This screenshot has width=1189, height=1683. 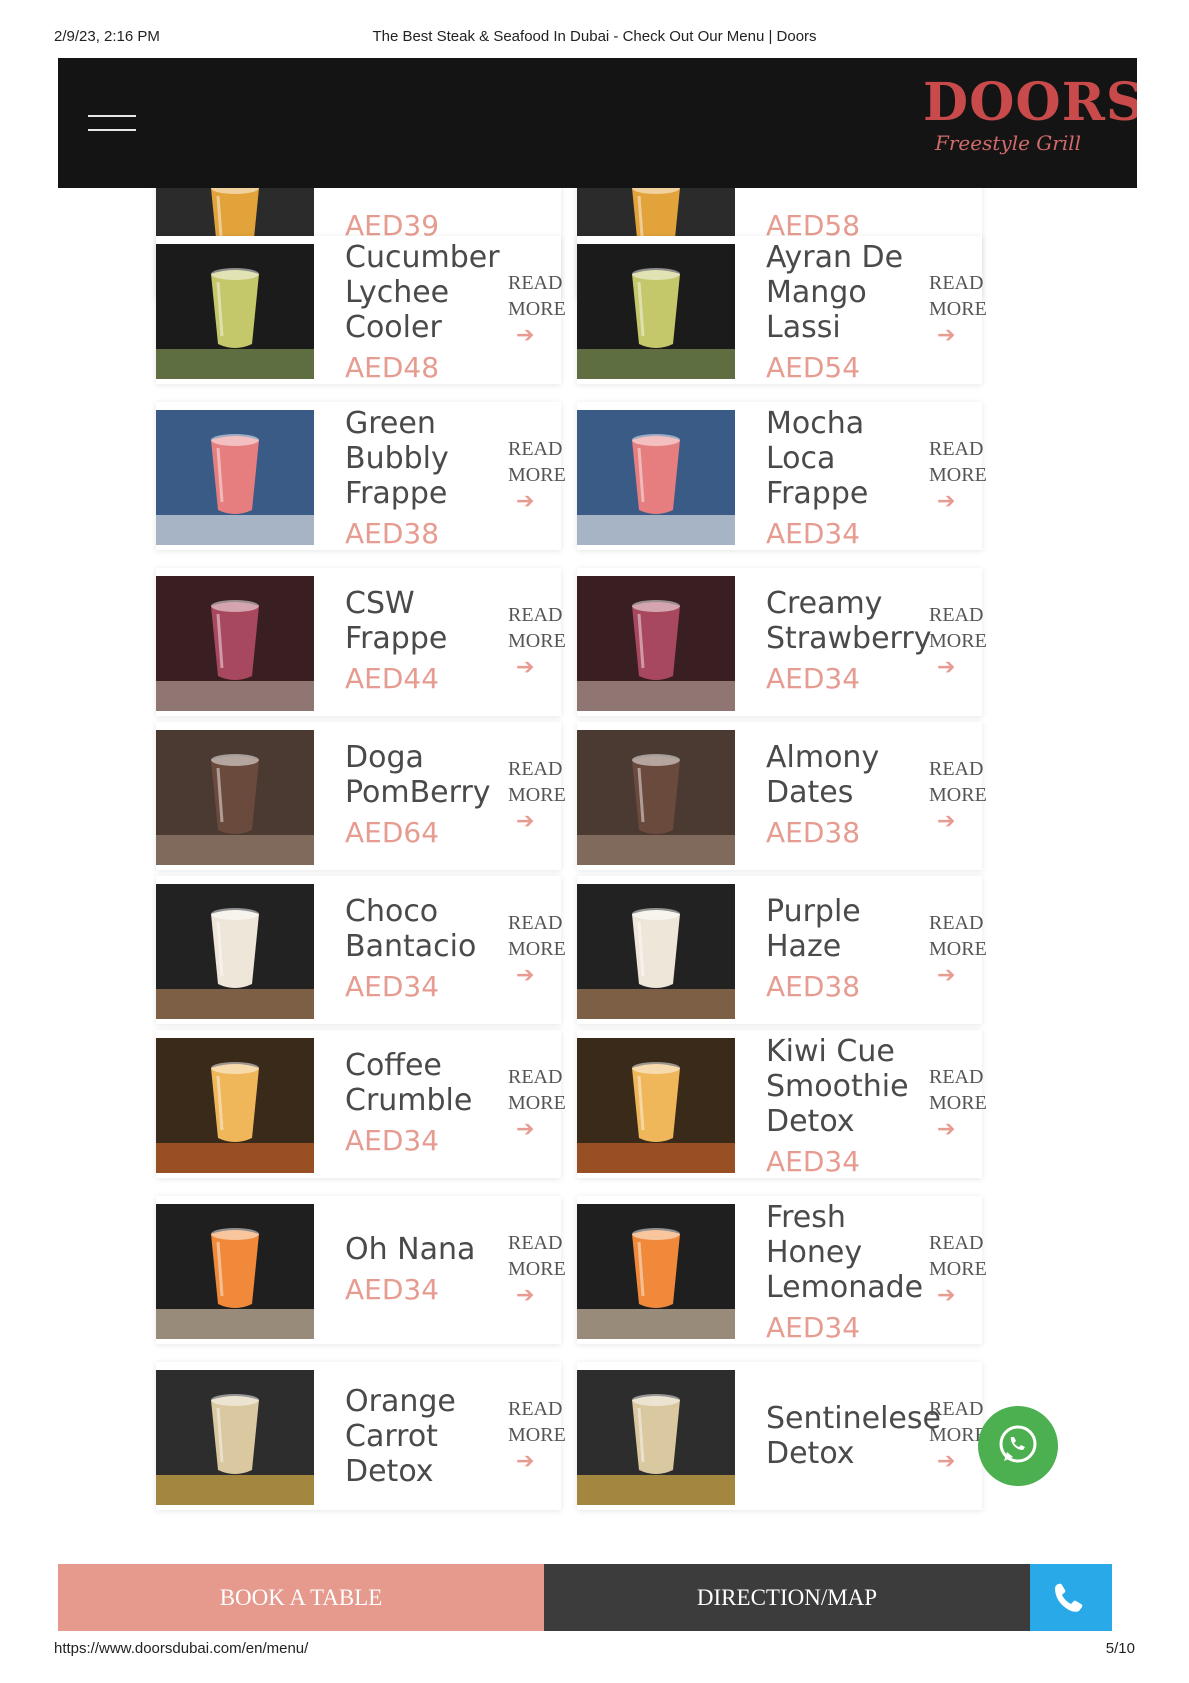 What do you see at coordinates (787, 1597) in the screenshot?
I see `direction-map-button: DIRECTION/MAP` at bounding box center [787, 1597].